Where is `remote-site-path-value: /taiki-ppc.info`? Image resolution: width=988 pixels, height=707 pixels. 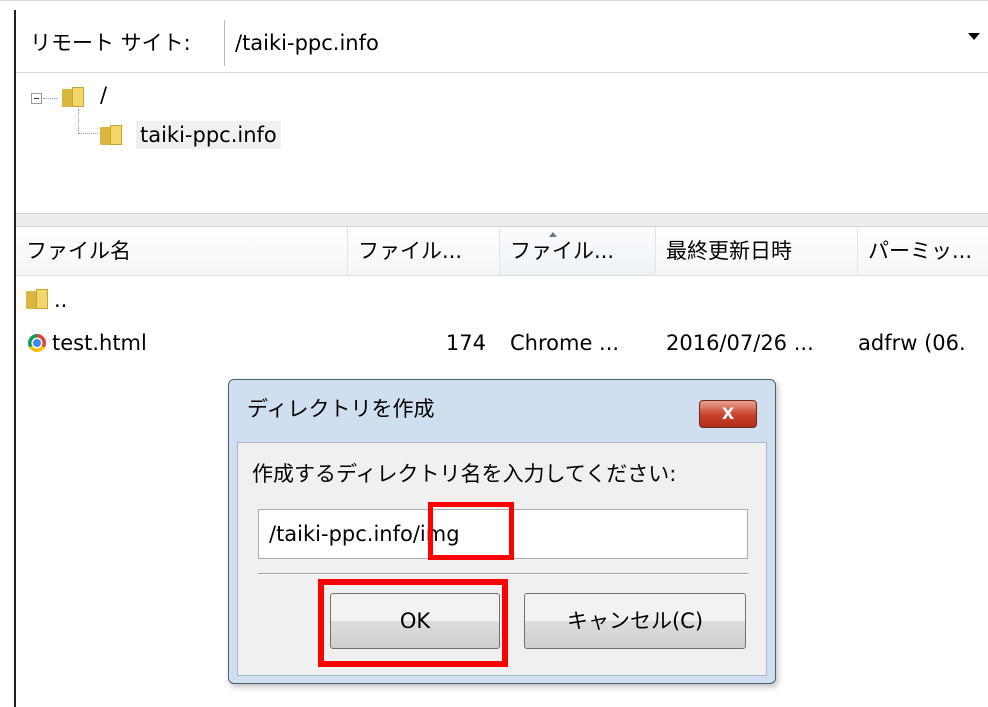 remote-site-path-value: /taiki-ppc.info is located at coordinates (307, 43).